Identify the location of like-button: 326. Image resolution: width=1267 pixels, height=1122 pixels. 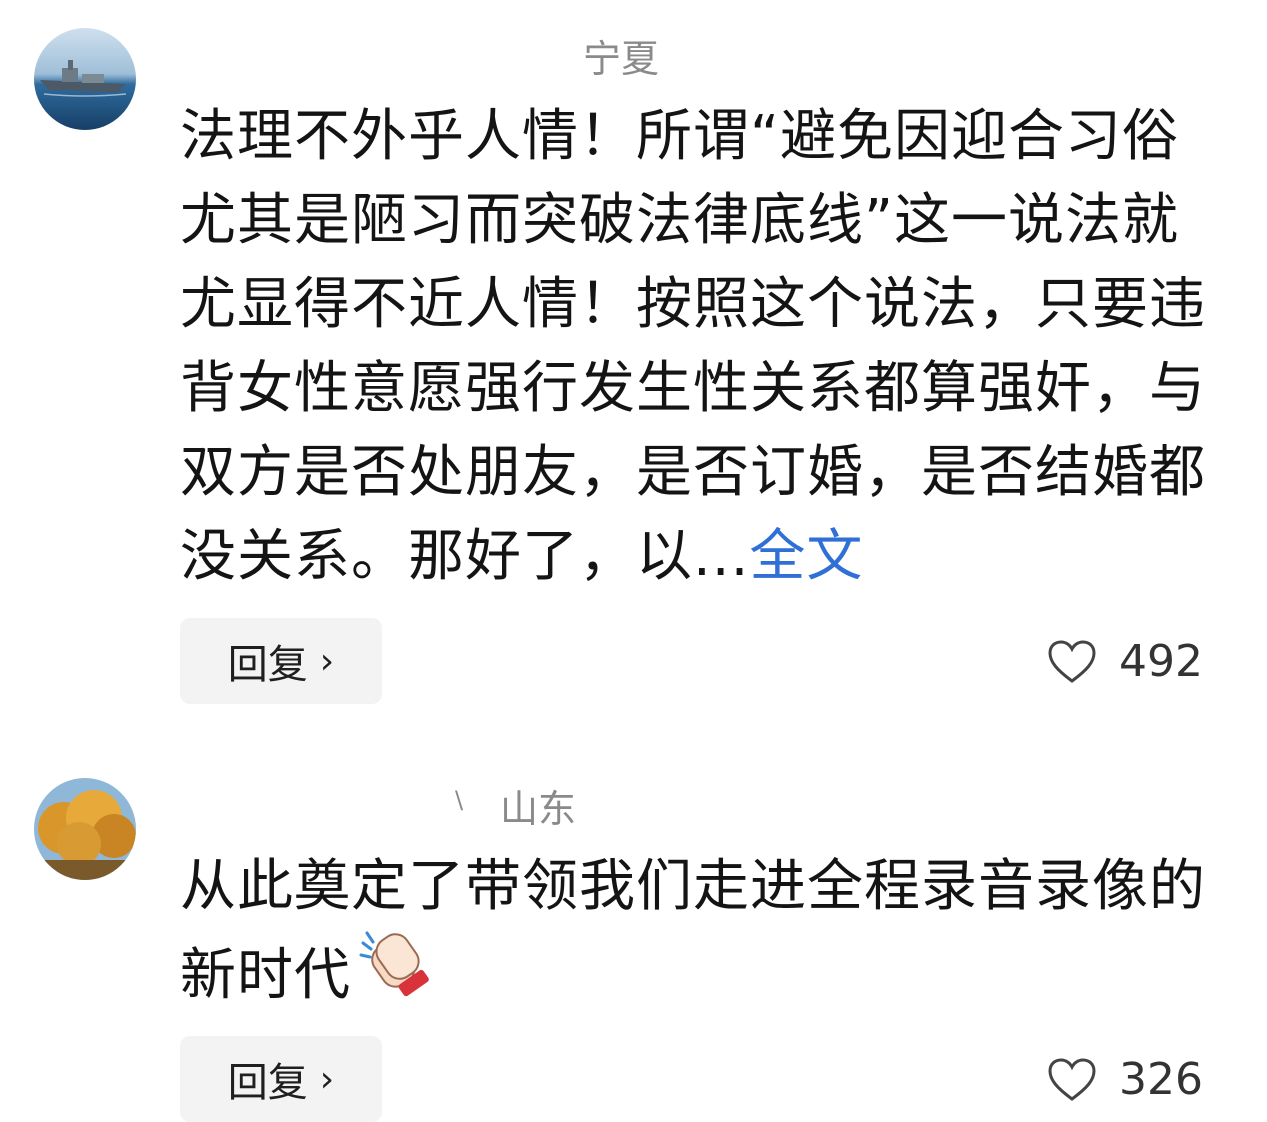
(1125, 1079).